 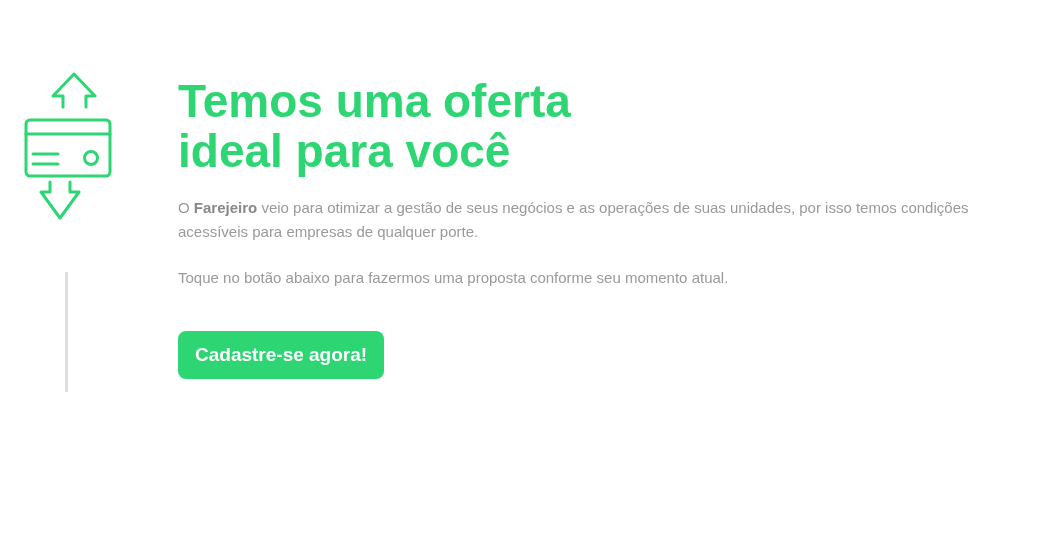 I want to click on card-transfer-icon, so click(x=68, y=147).